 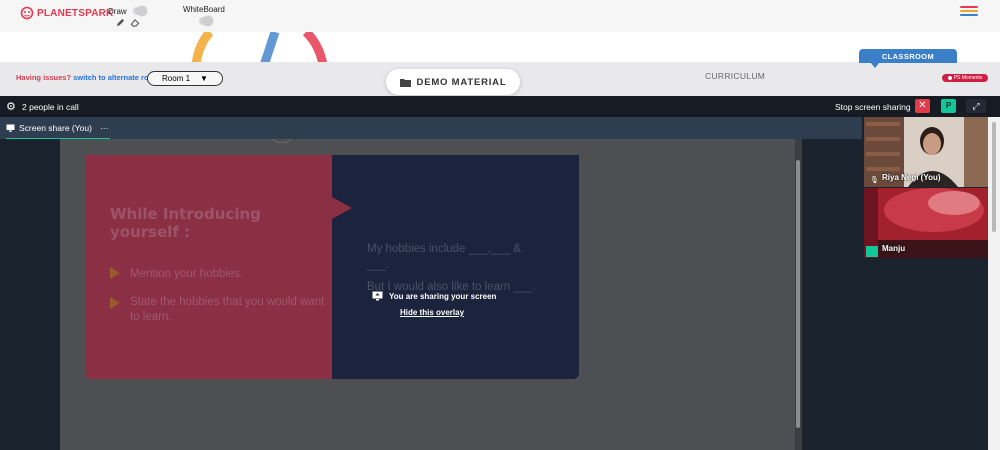 What do you see at coordinates (27, 13) in the screenshot?
I see `logo-icon` at bounding box center [27, 13].